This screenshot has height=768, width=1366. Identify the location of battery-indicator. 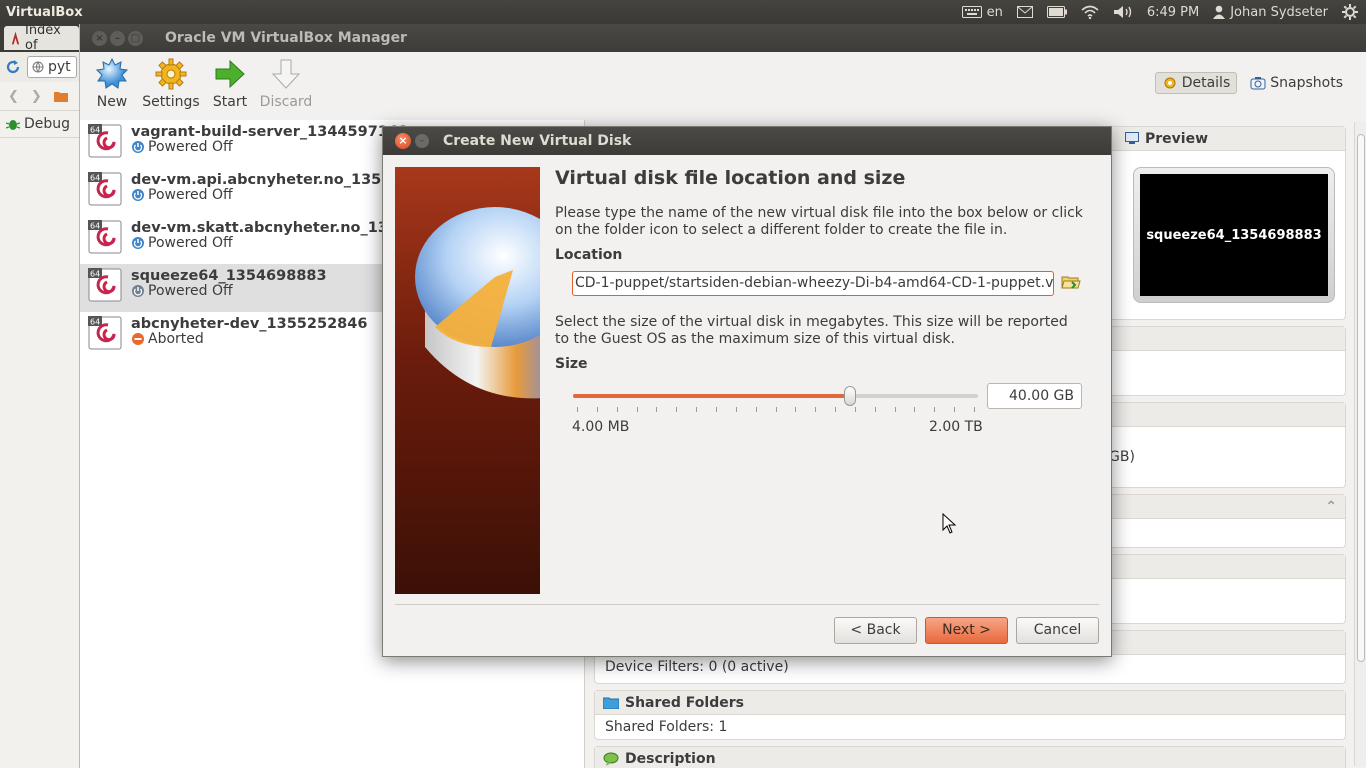
(1056, 12).